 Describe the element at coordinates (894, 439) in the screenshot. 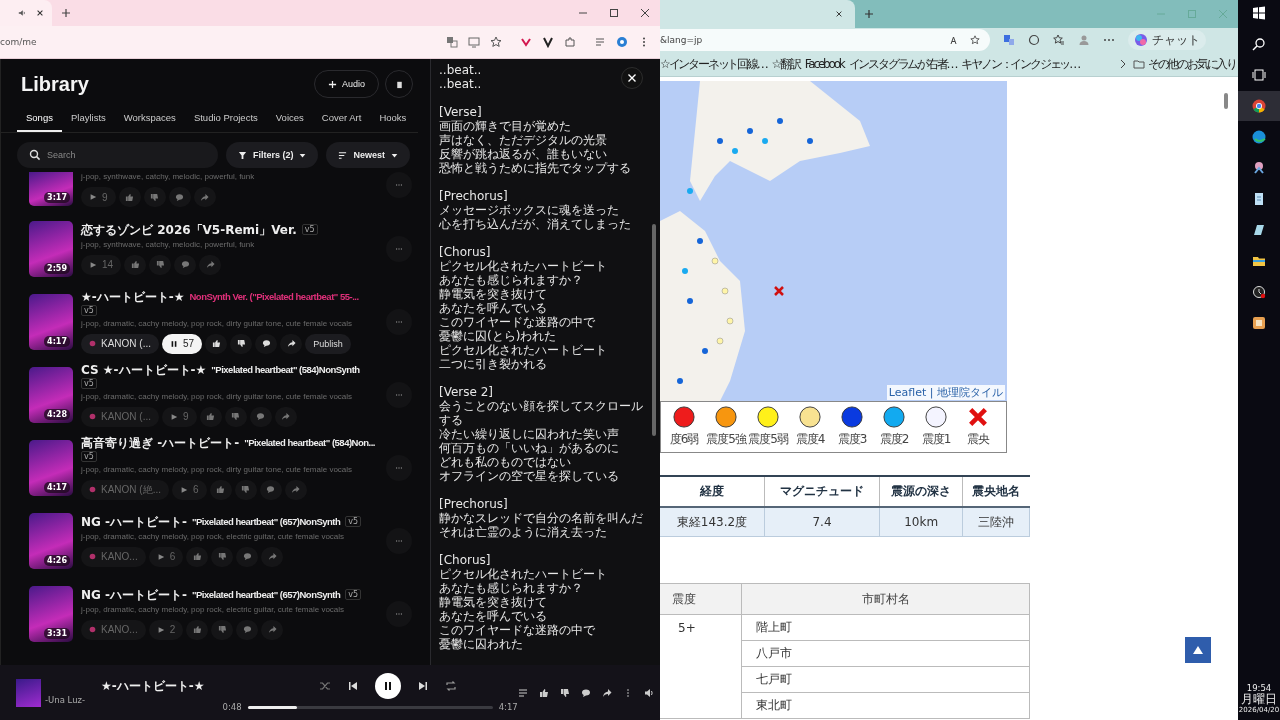

I see `legend-label: 震度2` at that location.